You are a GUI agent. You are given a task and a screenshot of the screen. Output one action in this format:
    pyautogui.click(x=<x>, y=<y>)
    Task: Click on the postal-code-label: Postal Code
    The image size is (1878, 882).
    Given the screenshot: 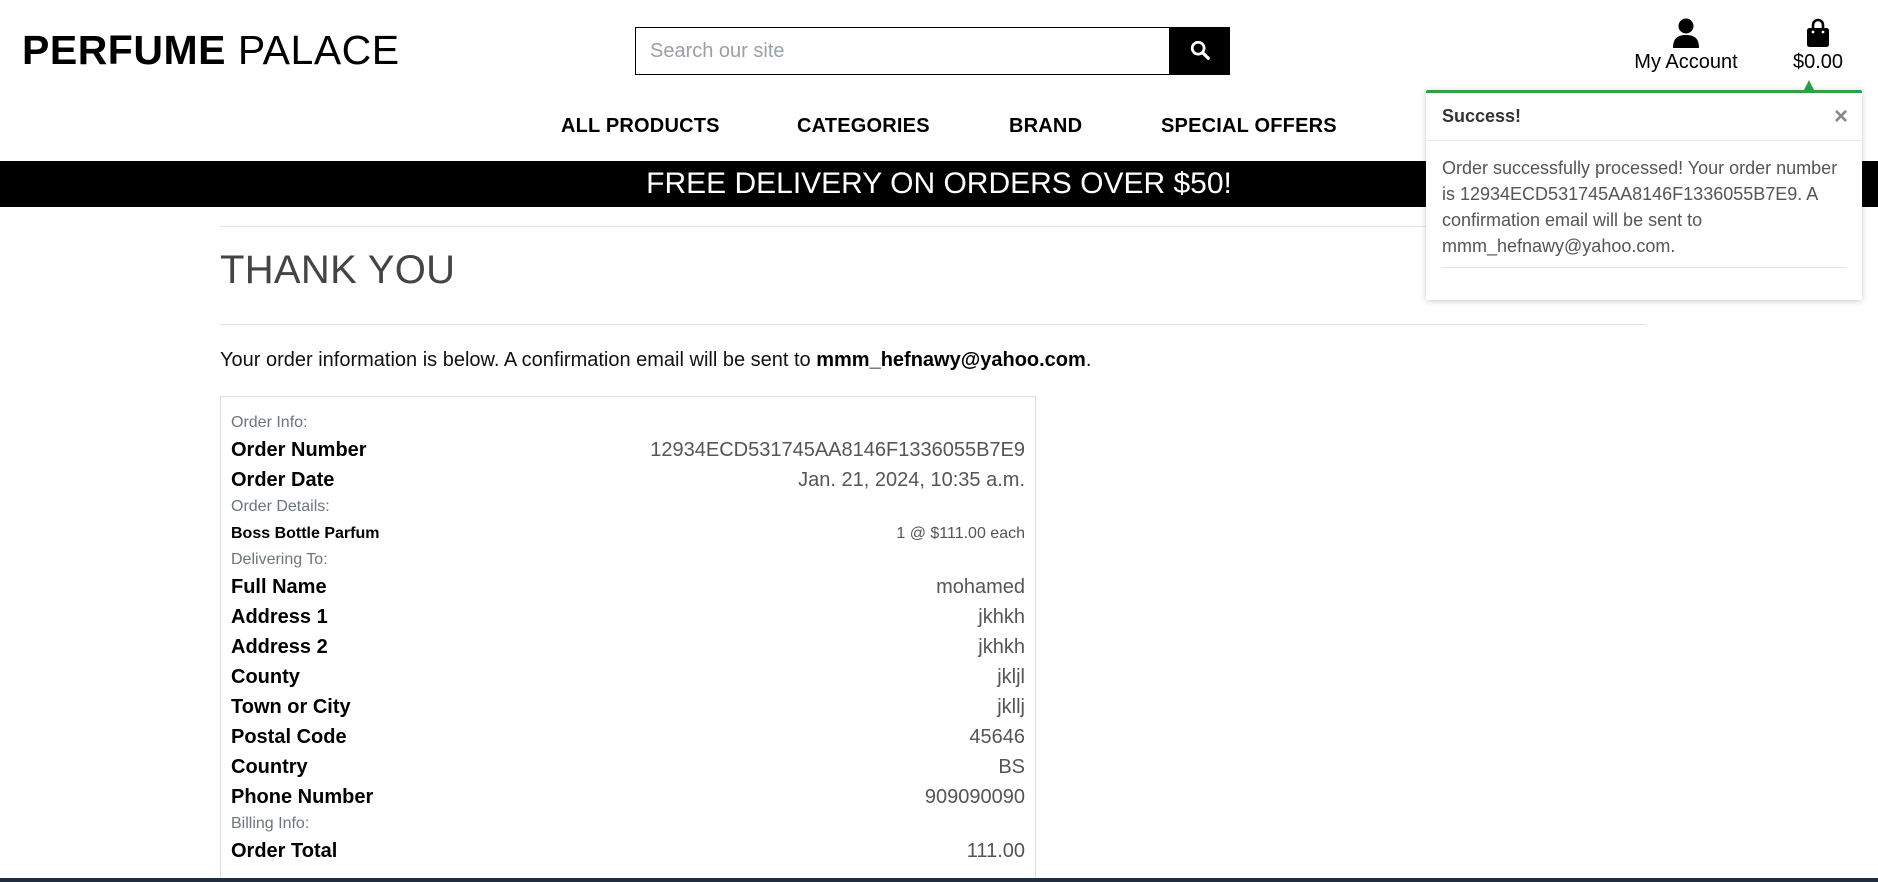 What is the action you would take?
    pyautogui.click(x=289, y=736)
    